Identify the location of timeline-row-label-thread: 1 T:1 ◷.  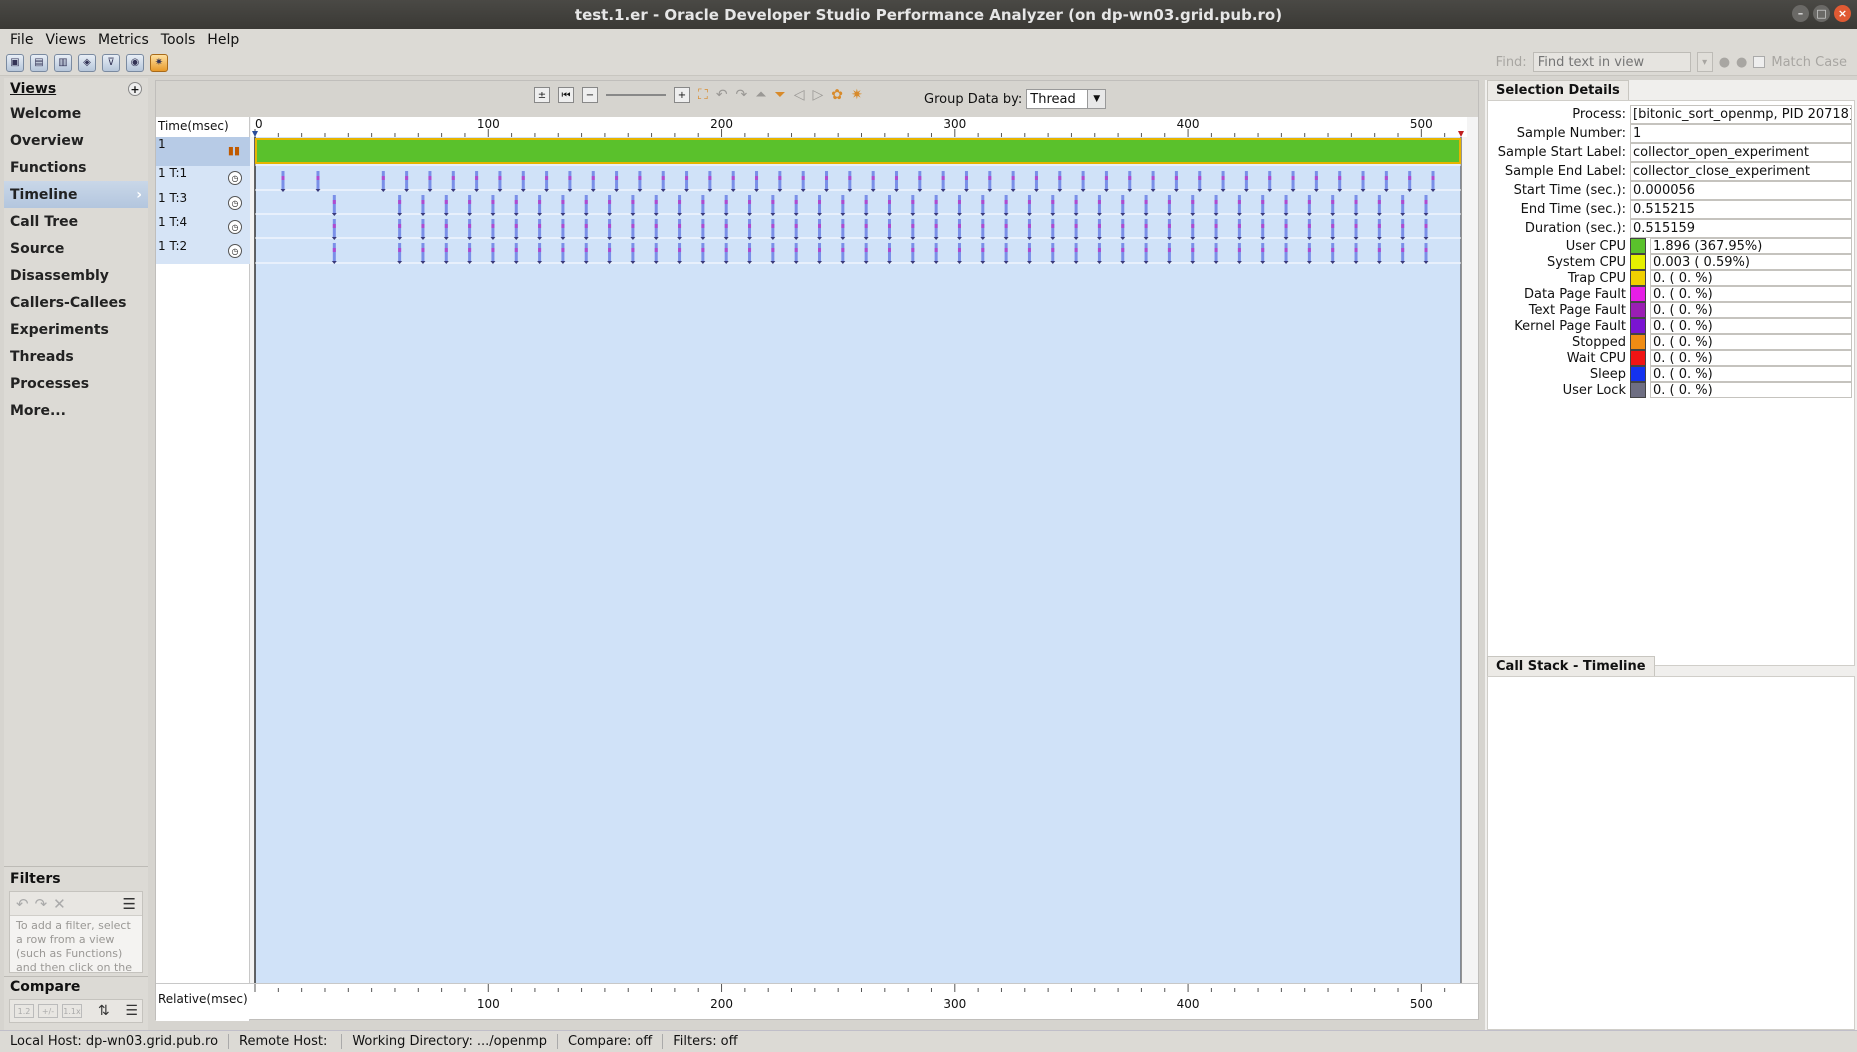
(203, 178).